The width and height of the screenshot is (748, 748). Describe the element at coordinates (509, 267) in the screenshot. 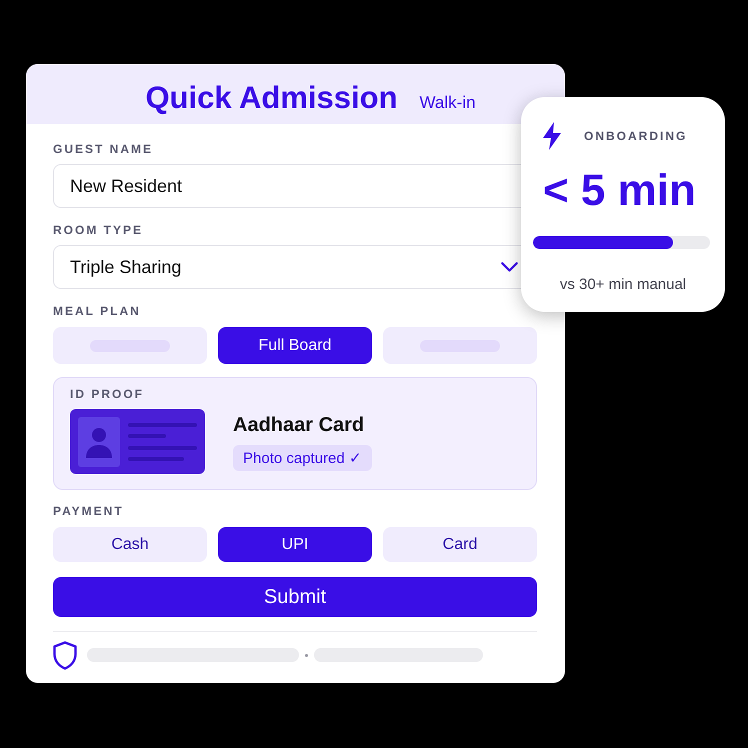

I see `chevron-down-icon` at that location.